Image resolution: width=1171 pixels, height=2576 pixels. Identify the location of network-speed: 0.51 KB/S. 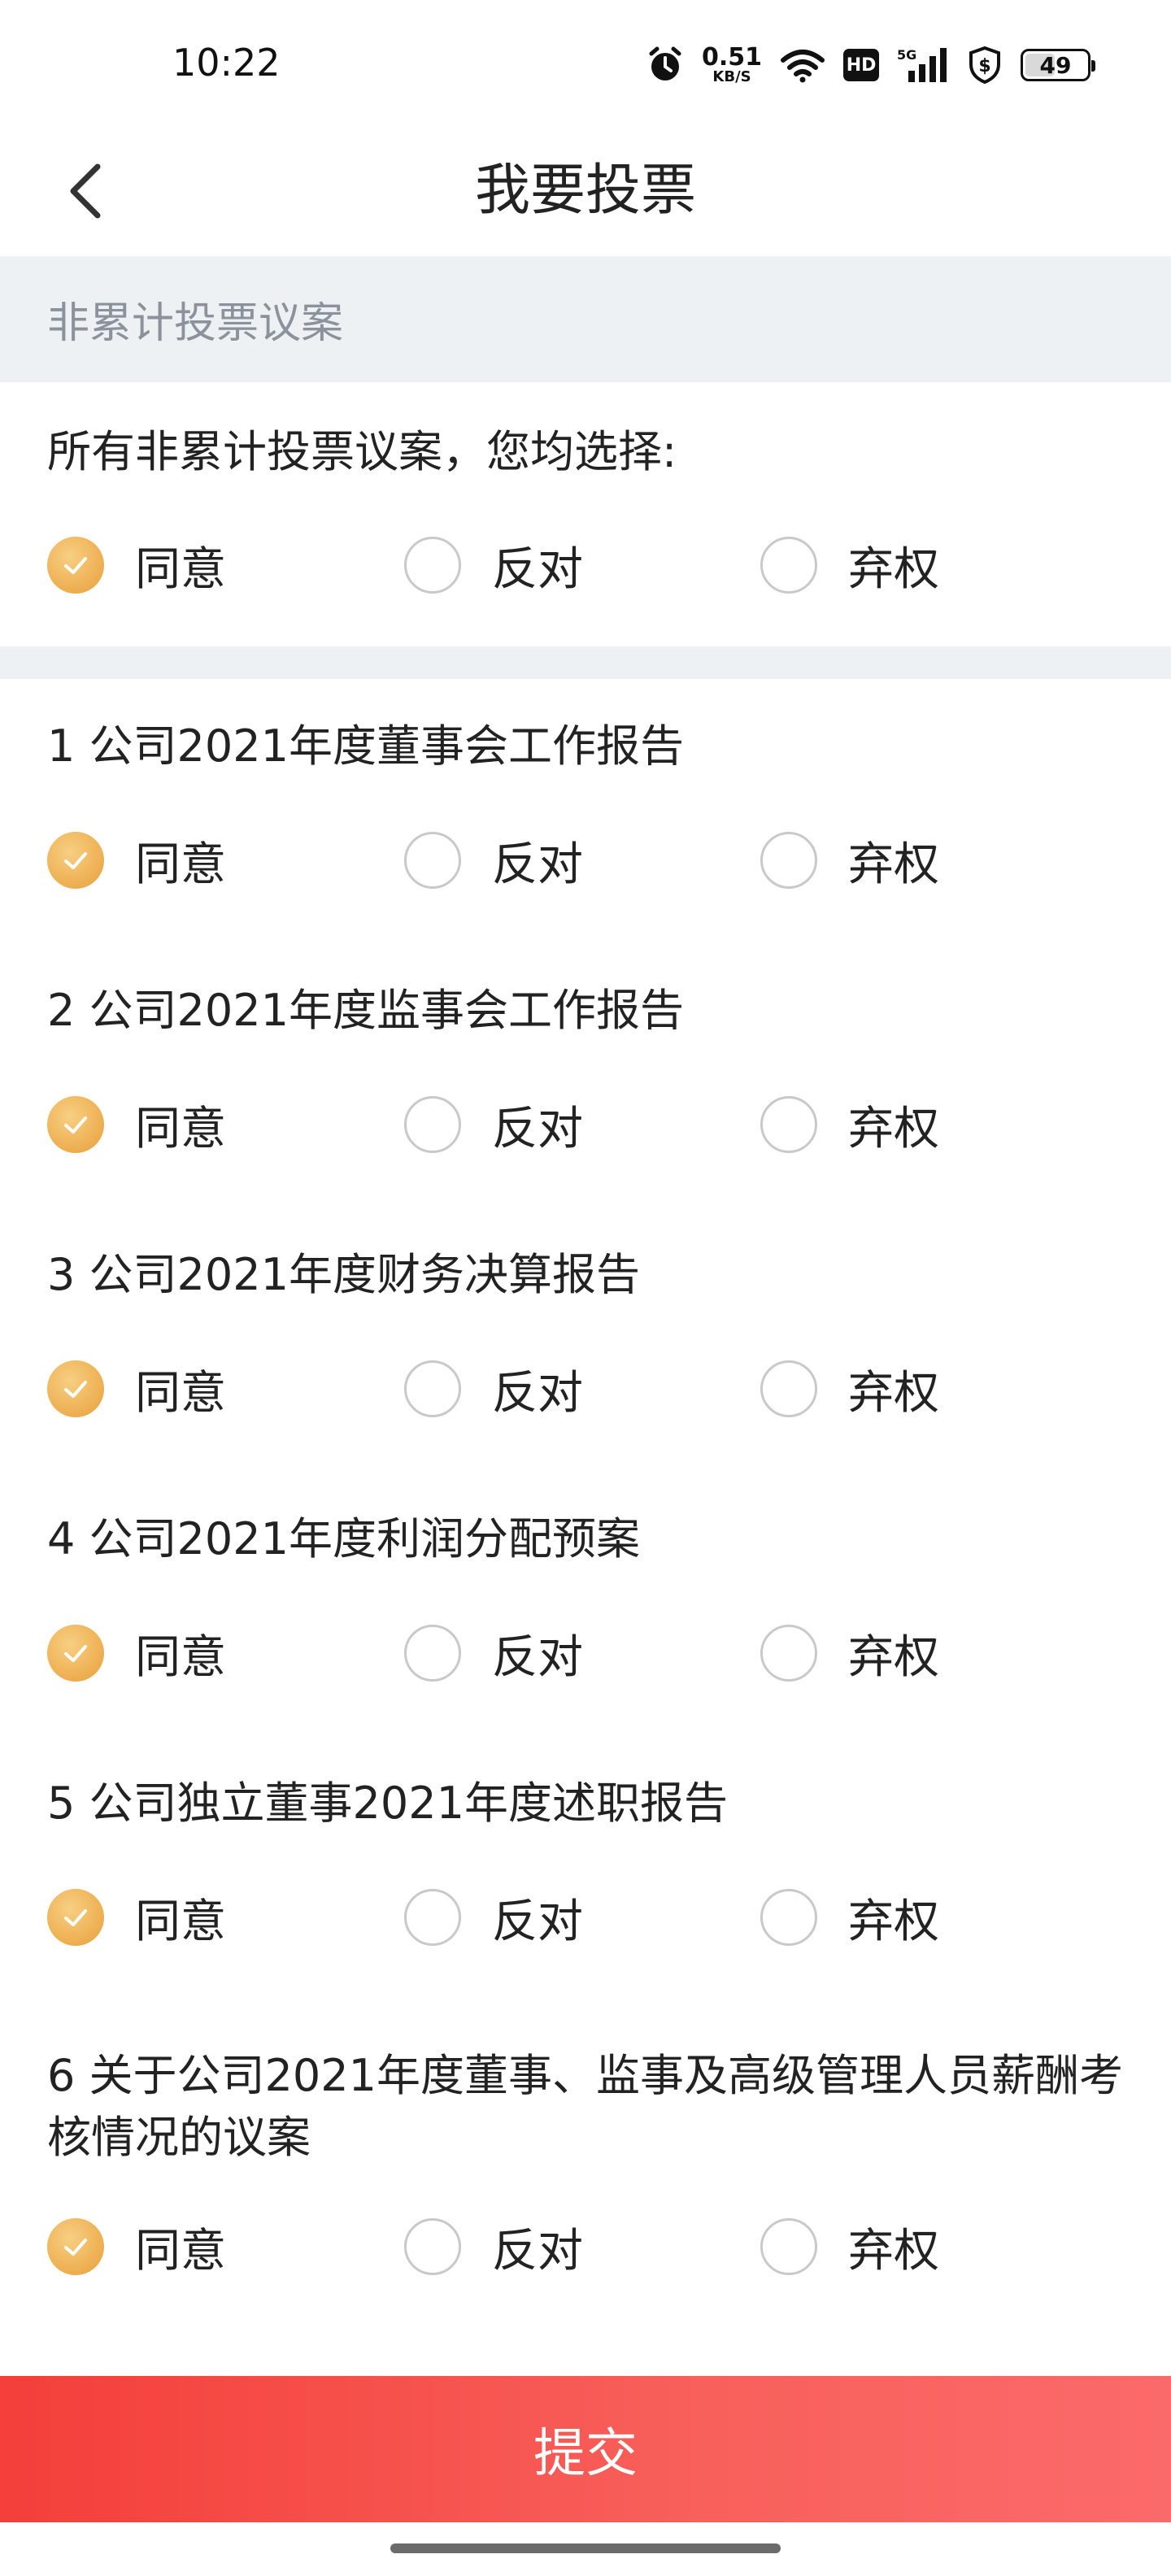
(732, 66).